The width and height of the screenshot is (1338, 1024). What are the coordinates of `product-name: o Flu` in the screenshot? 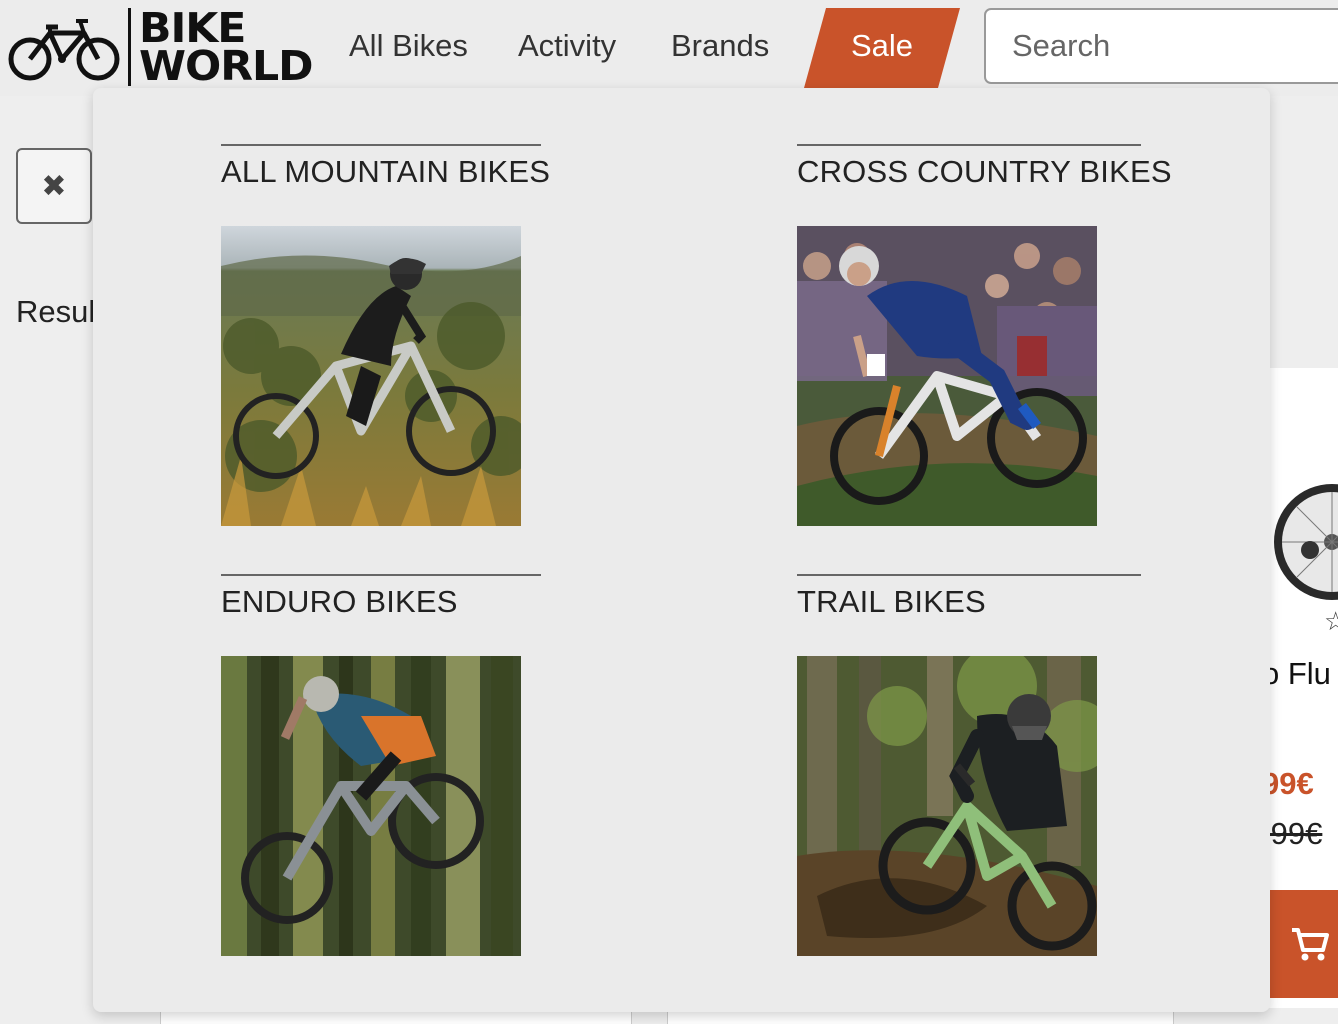 It's located at (1296, 674).